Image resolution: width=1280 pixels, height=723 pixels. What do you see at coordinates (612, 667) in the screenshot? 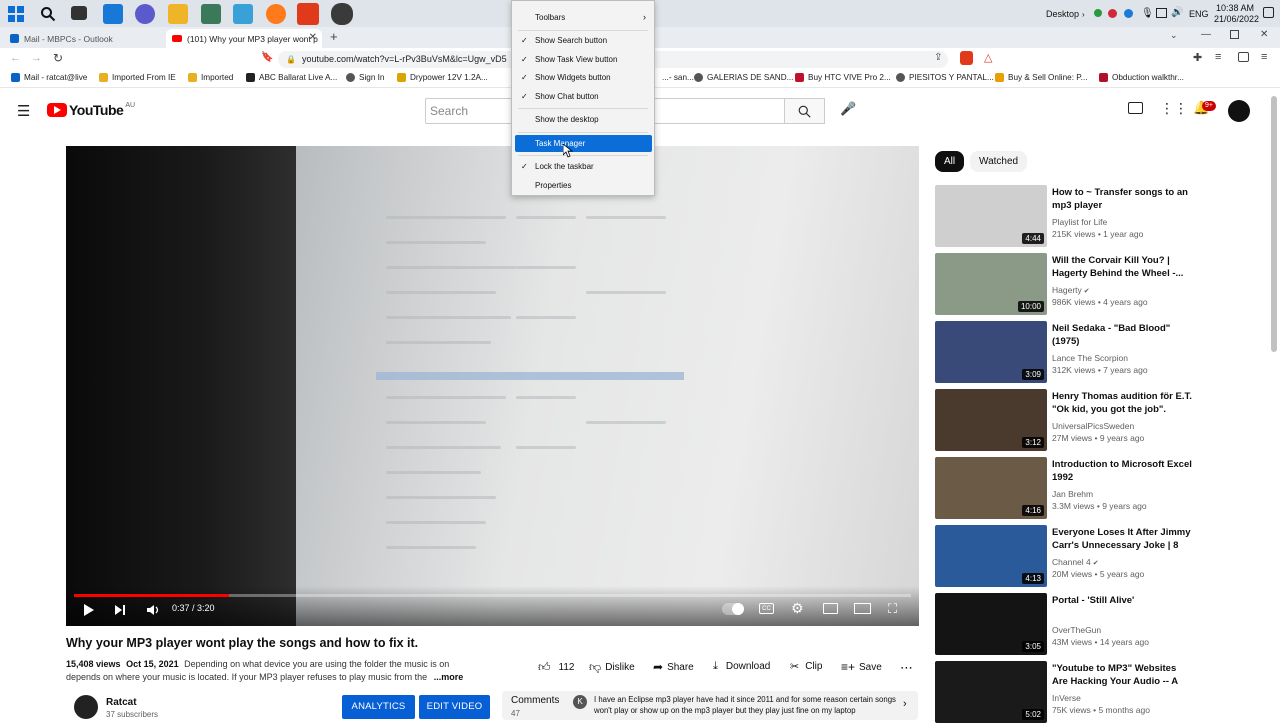
I see `dislike-button: 👎︎ Dislike` at bounding box center [612, 667].